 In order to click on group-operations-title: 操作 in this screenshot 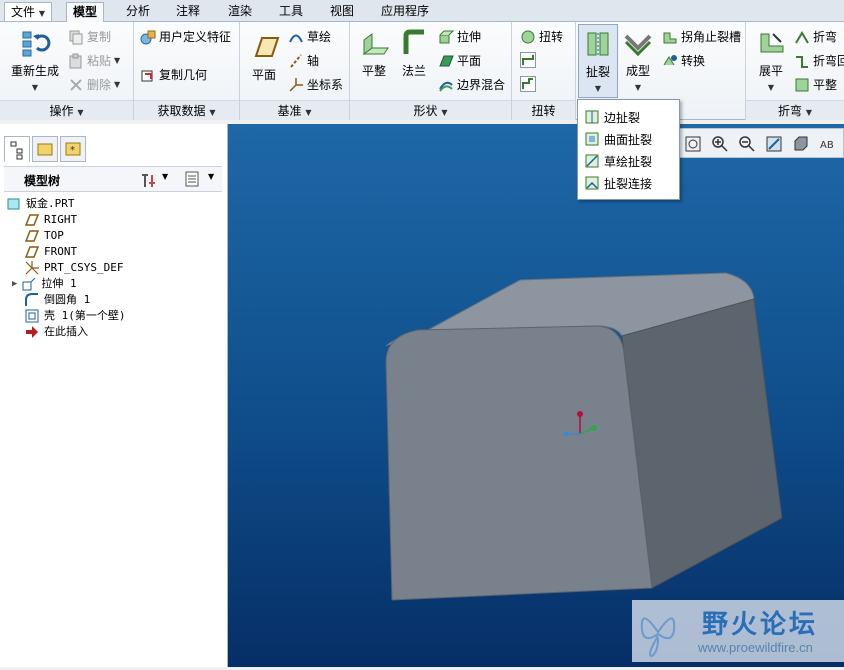, I will do `click(61, 111)`.